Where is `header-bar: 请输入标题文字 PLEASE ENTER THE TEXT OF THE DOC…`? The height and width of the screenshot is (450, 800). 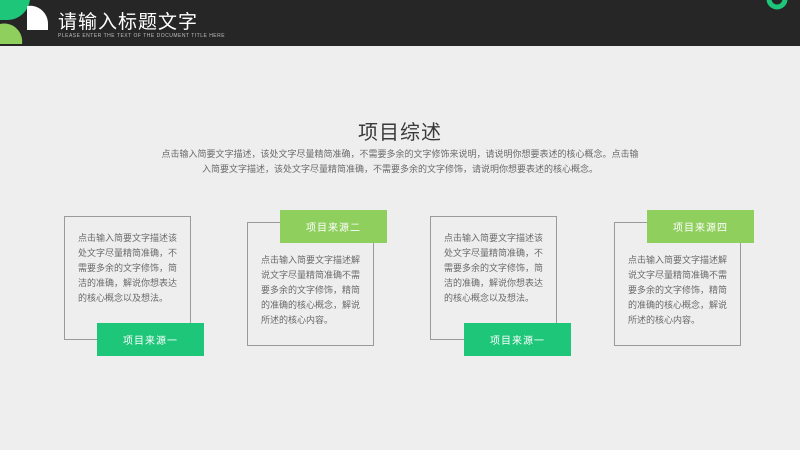
header-bar: 请输入标题文字 PLEASE ENTER THE TEXT OF THE DOC… is located at coordinates (400, 23).